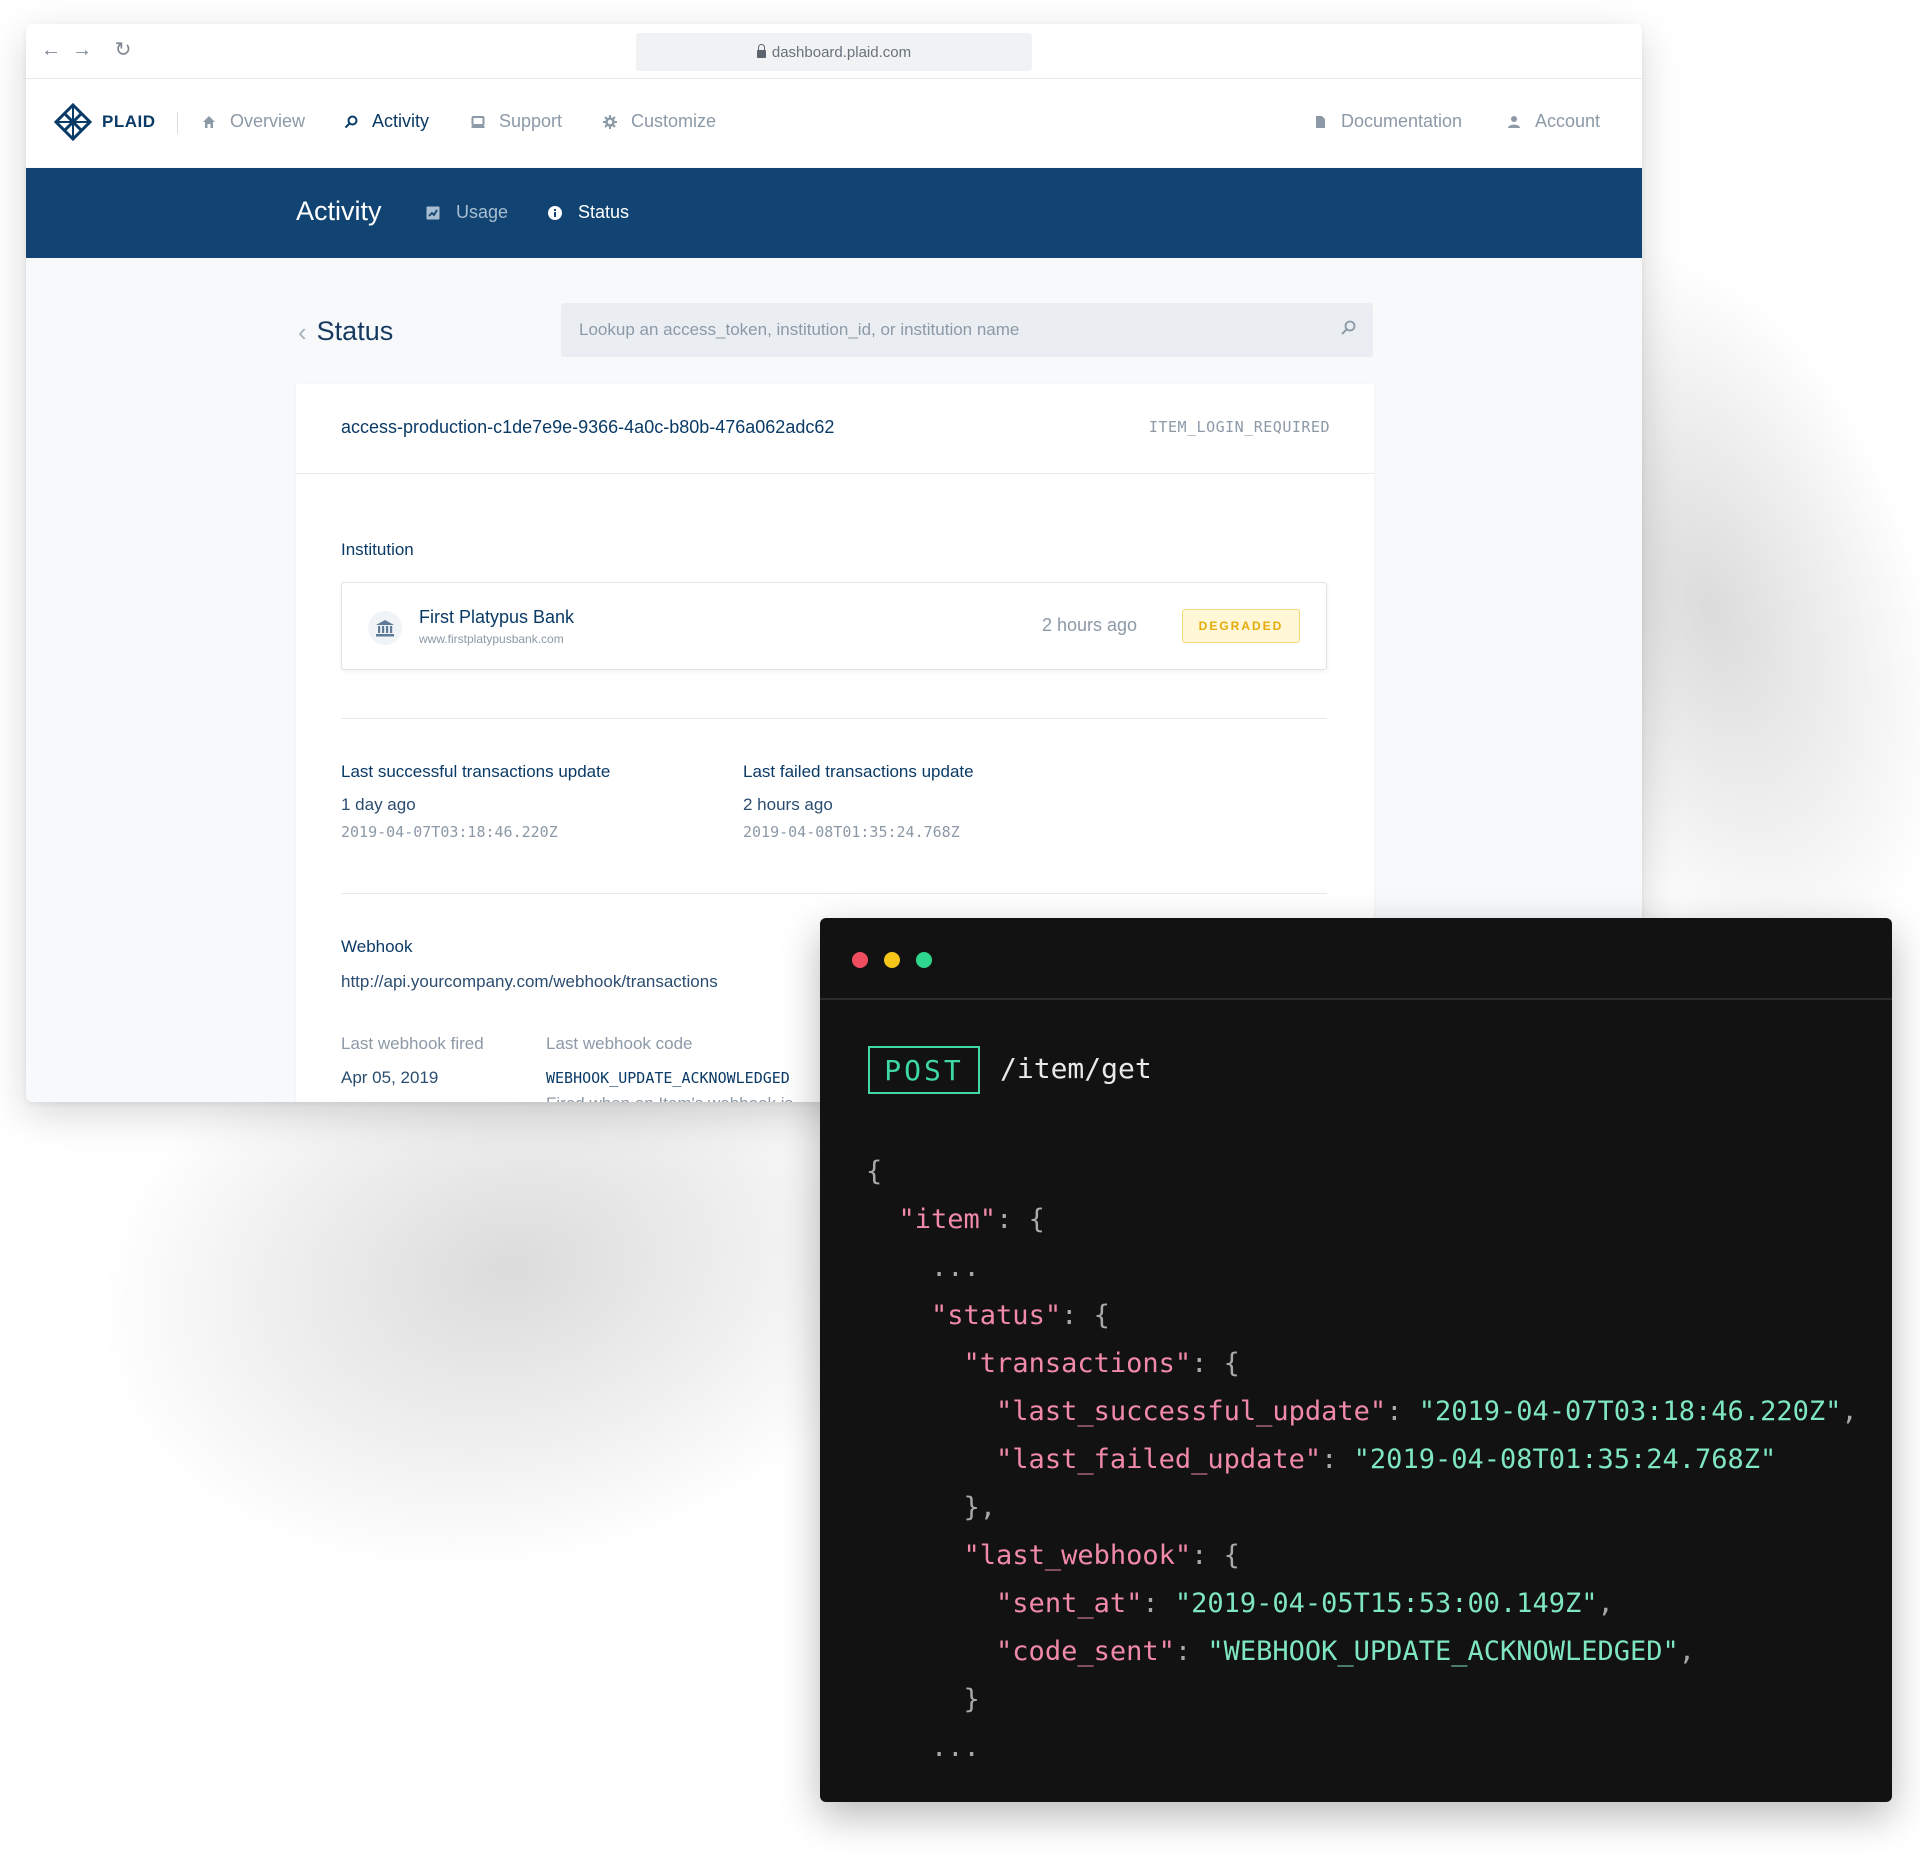 This screenshot has height=1852, width=1920. Describe the element at coordinates (339, 211) in the screenshot. I see `section-title: Activity` at that location.